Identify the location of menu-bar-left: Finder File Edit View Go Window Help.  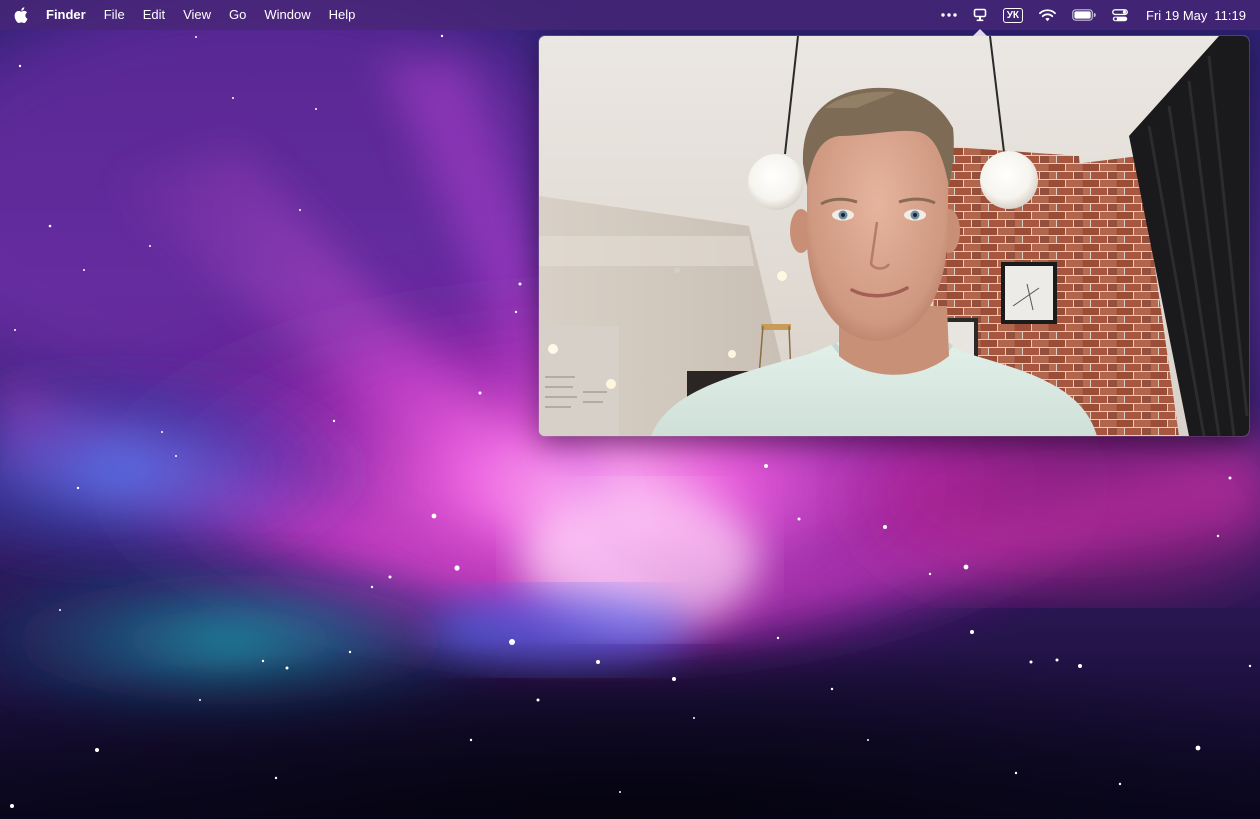
(182, 15).